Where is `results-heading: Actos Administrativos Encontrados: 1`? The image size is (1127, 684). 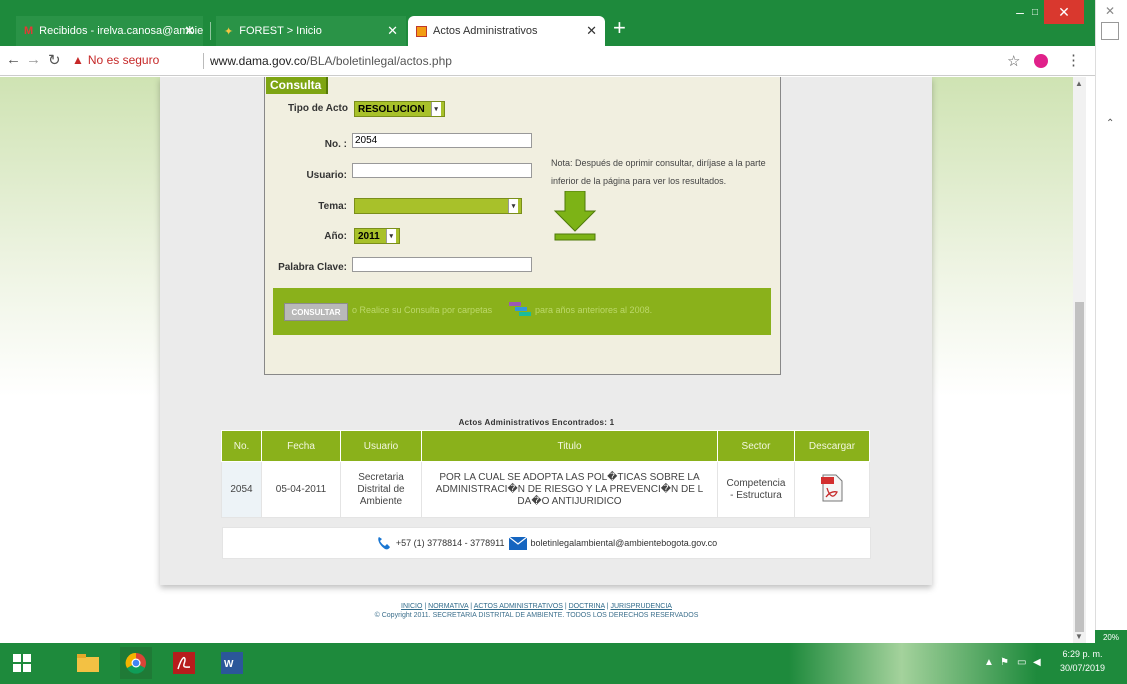
results-heading: Actos Administrativos Encontrados: 1 is located at coordinates (536, 422).